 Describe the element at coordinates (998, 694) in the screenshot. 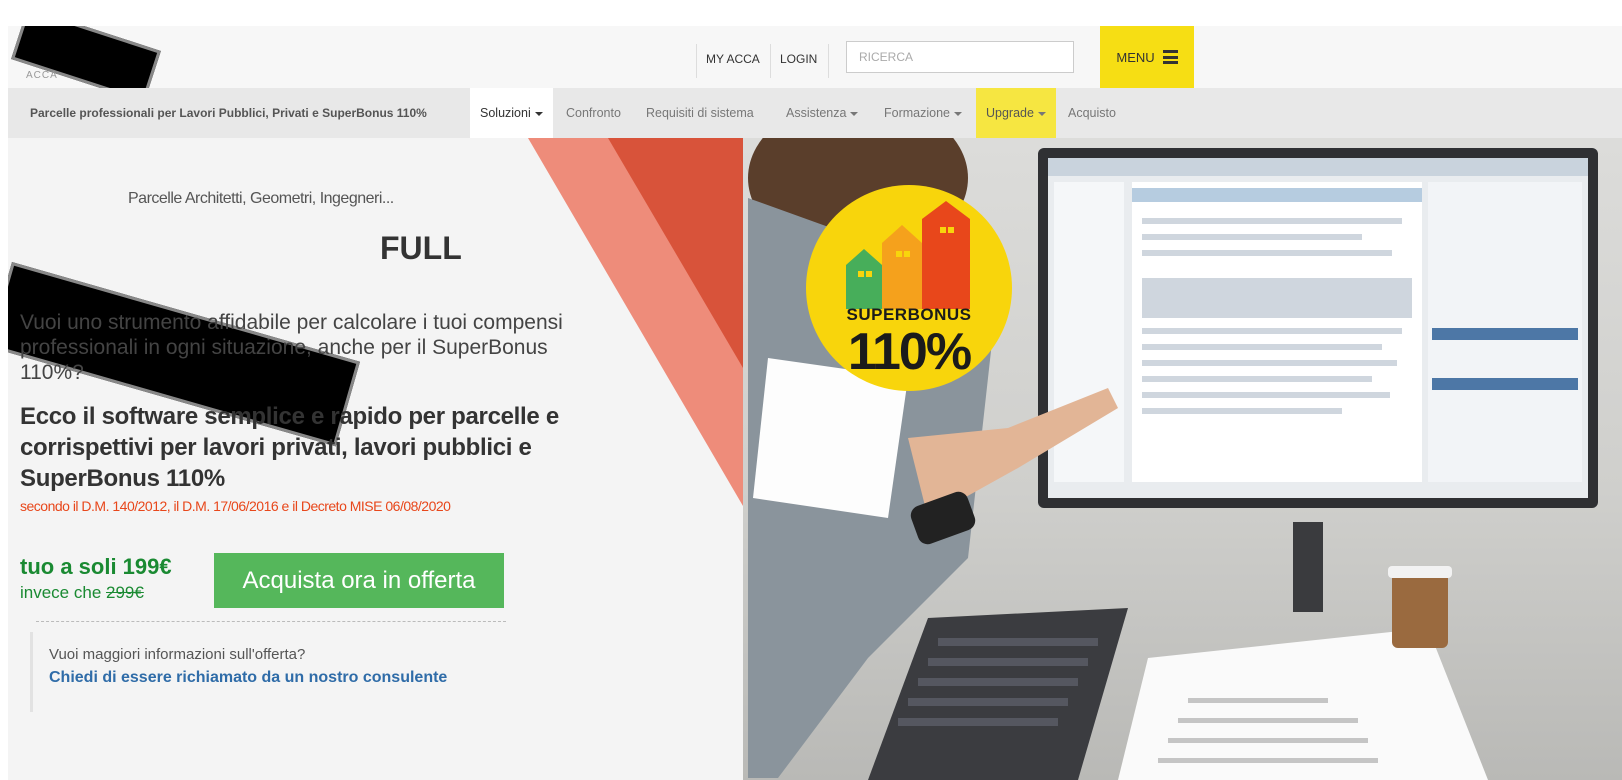

I see `keyboard` at that location.